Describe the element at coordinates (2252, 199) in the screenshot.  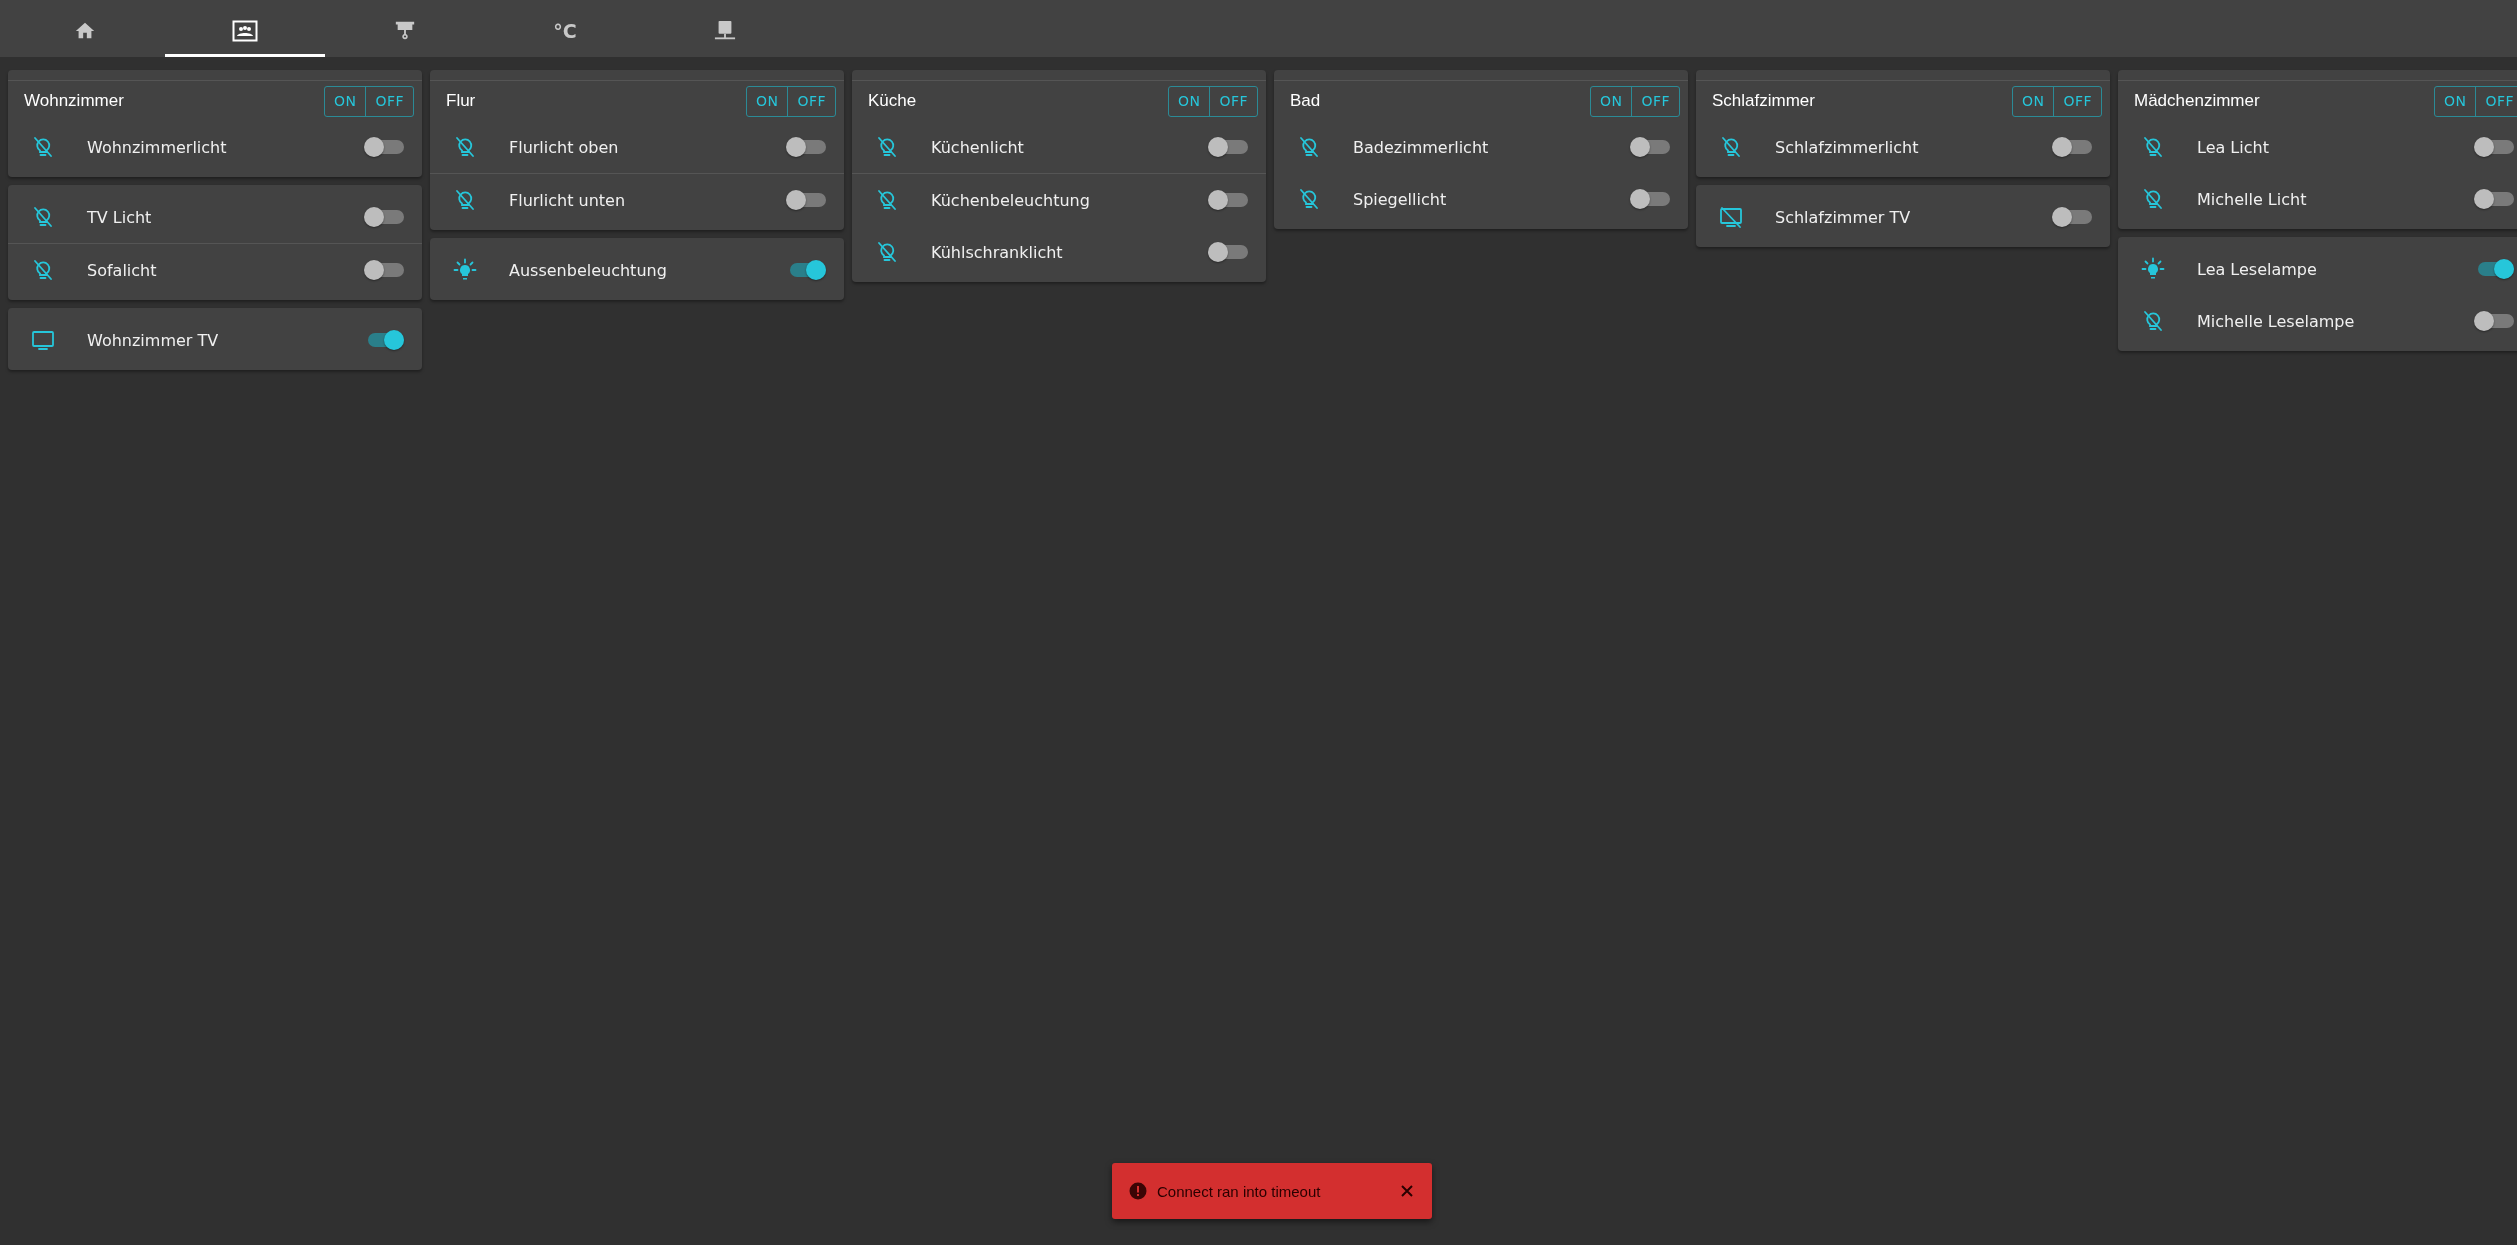
I see `entity-name: Michelle Licht` at that location.